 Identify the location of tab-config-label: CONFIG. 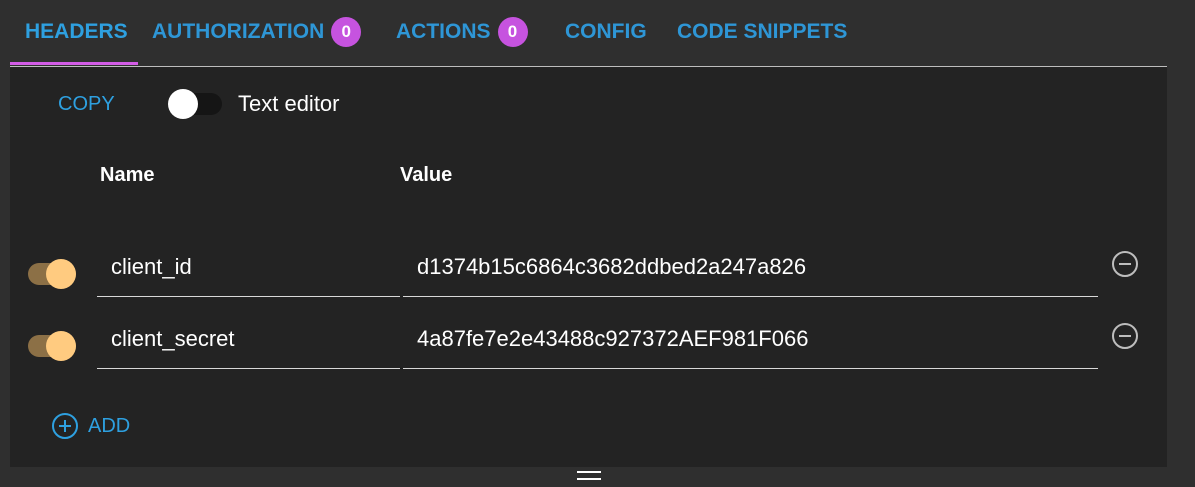
(606, 31).